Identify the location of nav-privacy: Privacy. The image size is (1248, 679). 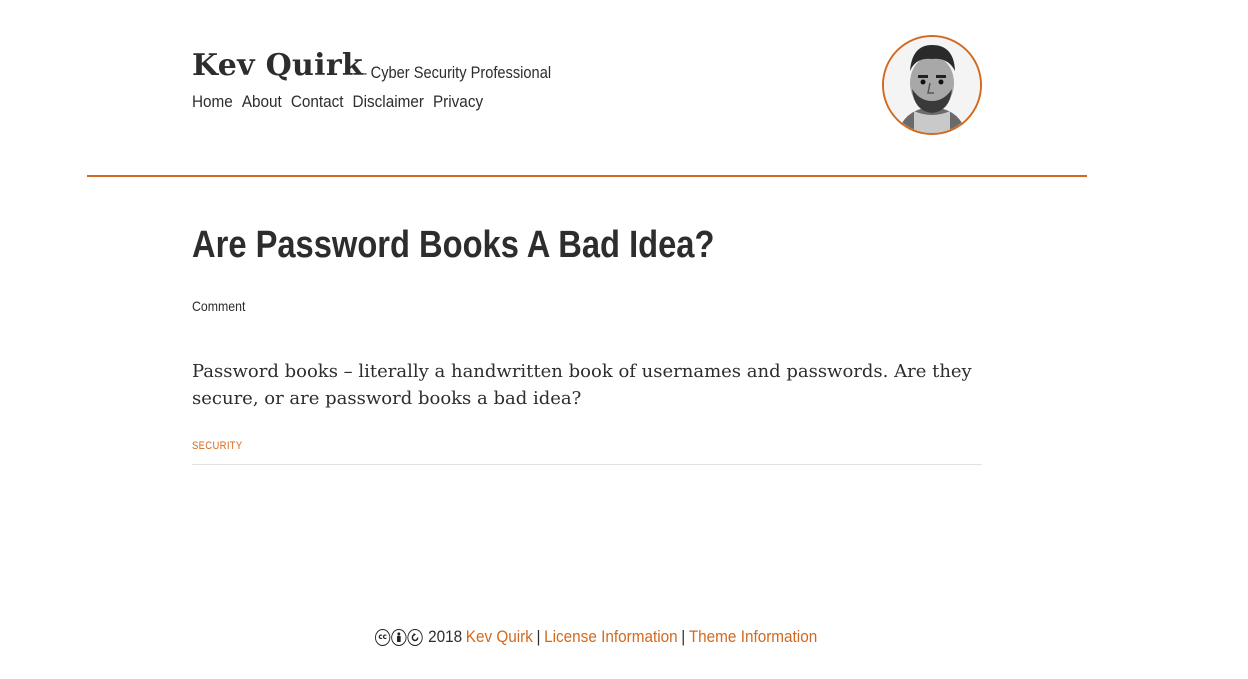
(458, 102).